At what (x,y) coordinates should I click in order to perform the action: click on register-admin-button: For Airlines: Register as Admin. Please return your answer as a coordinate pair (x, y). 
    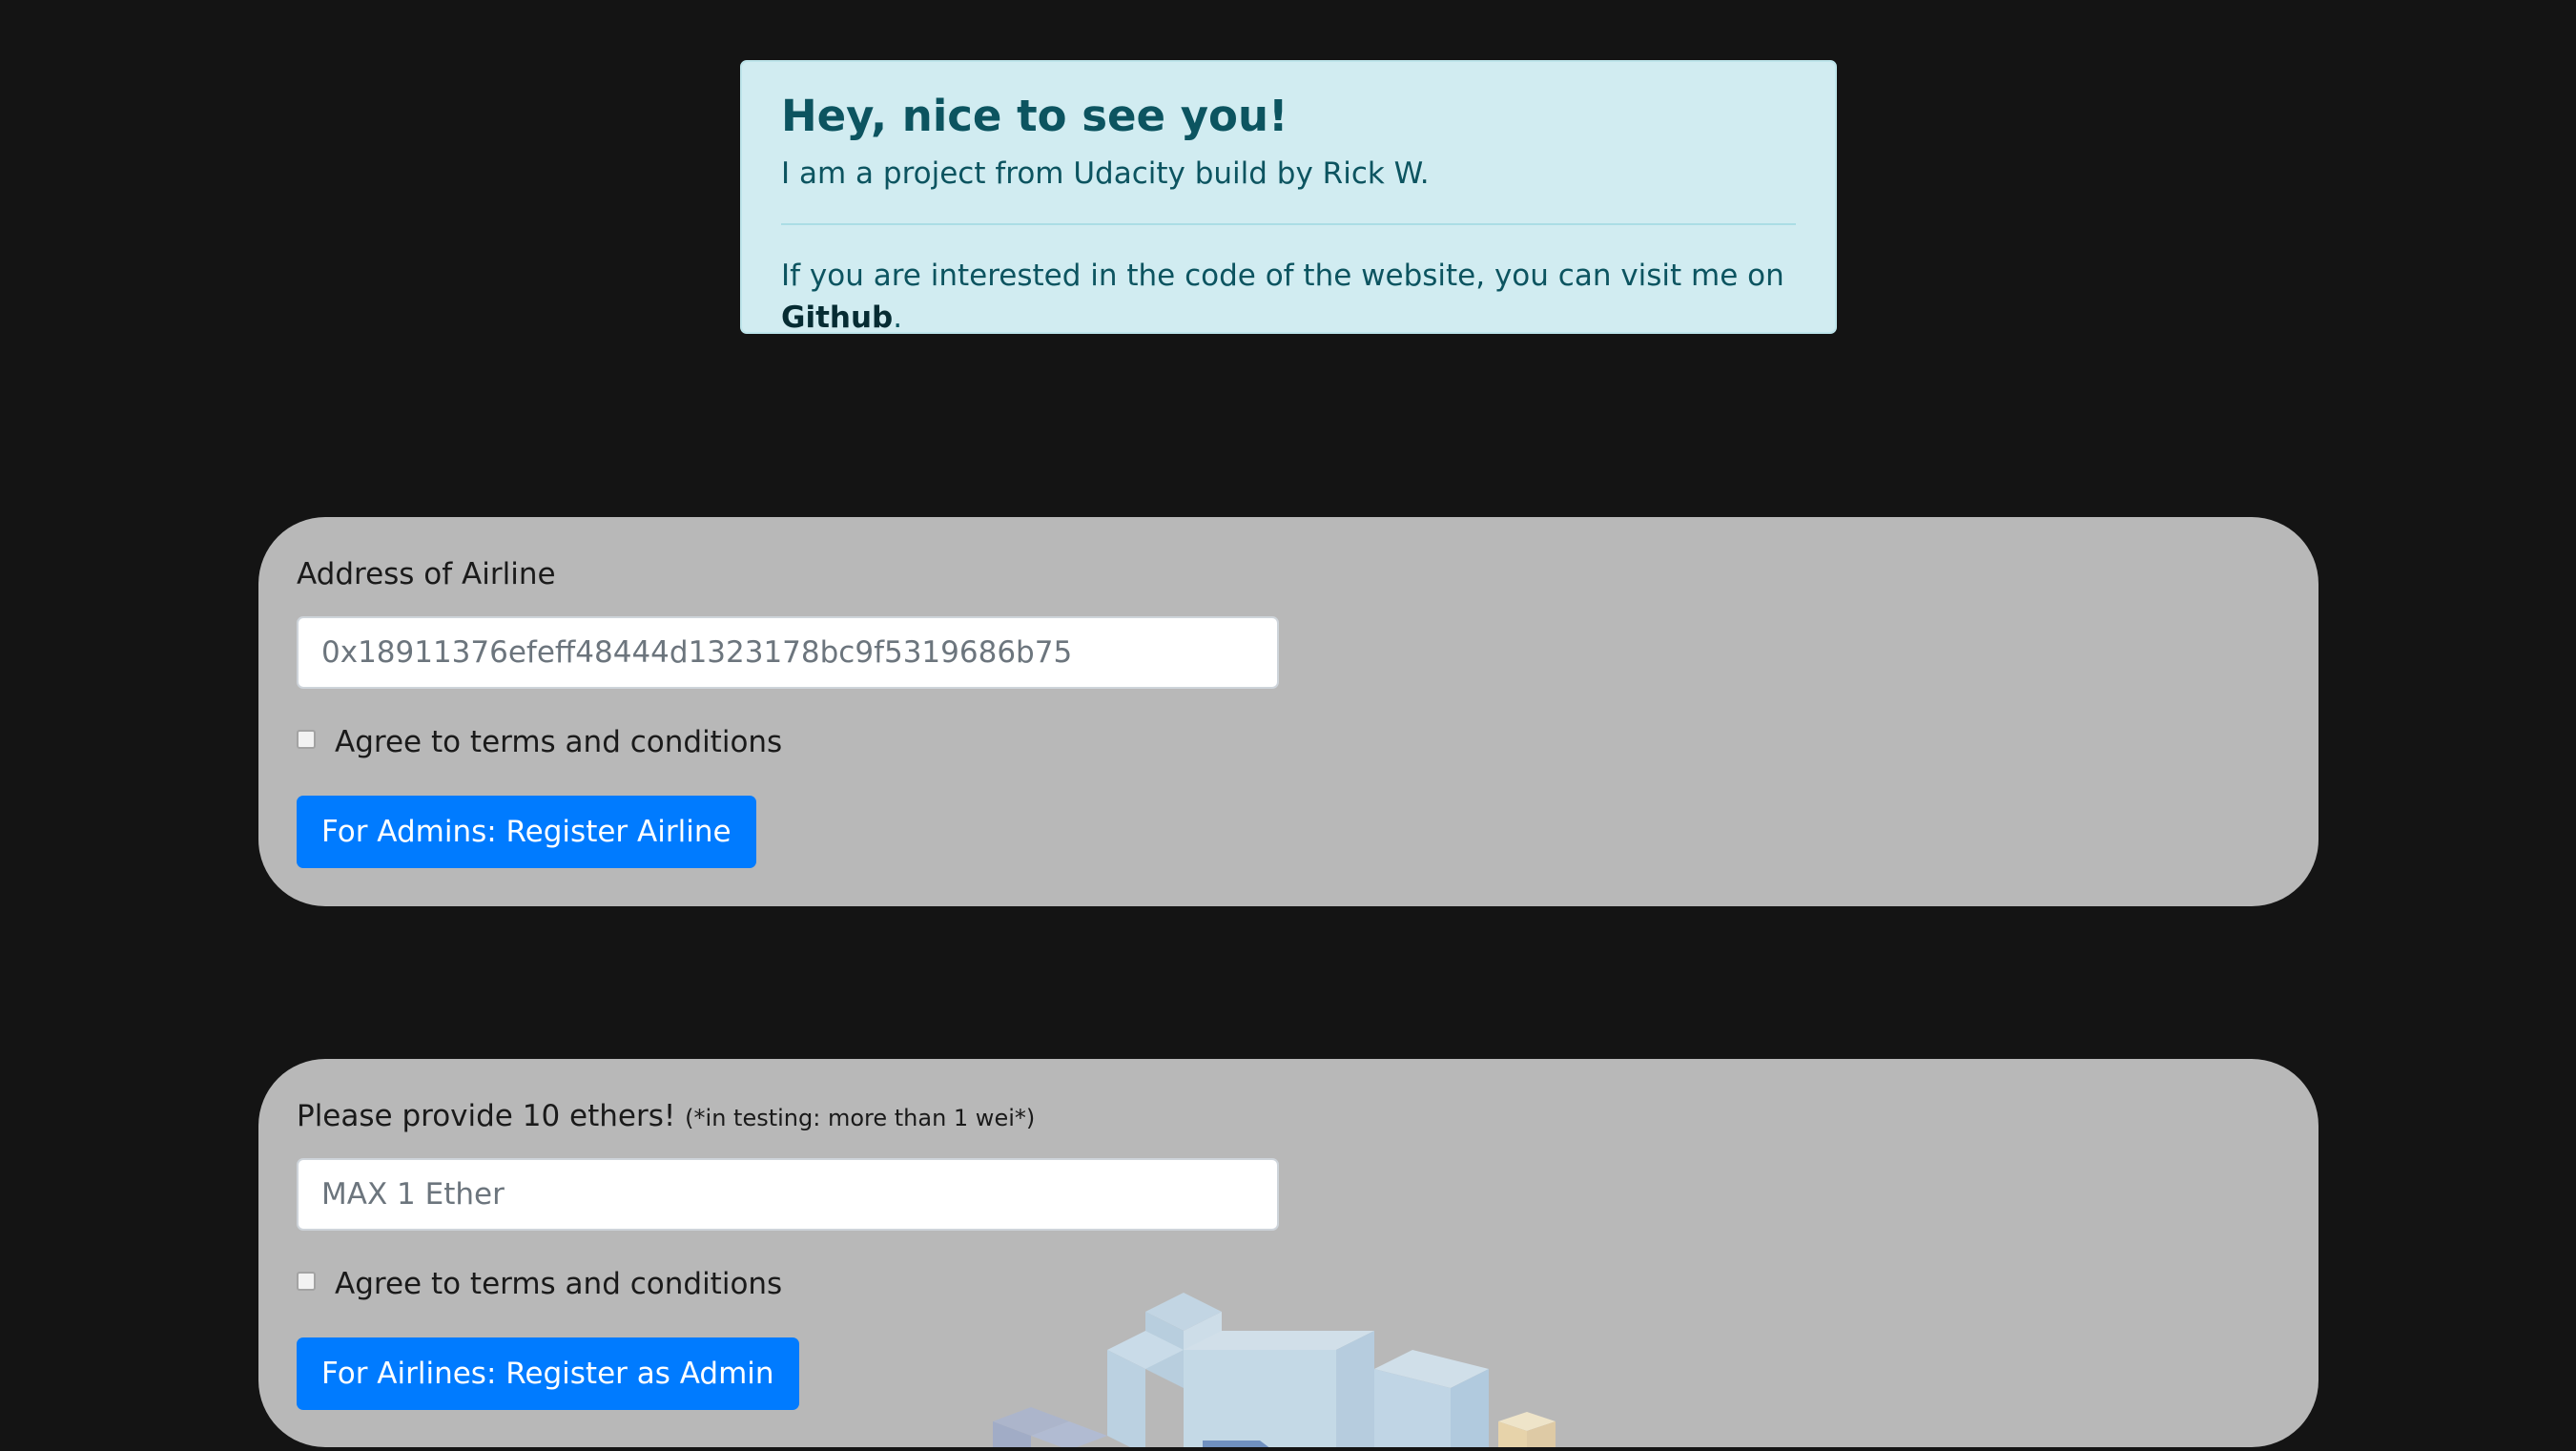
    Looking at the image, I should click on (548, 1373).